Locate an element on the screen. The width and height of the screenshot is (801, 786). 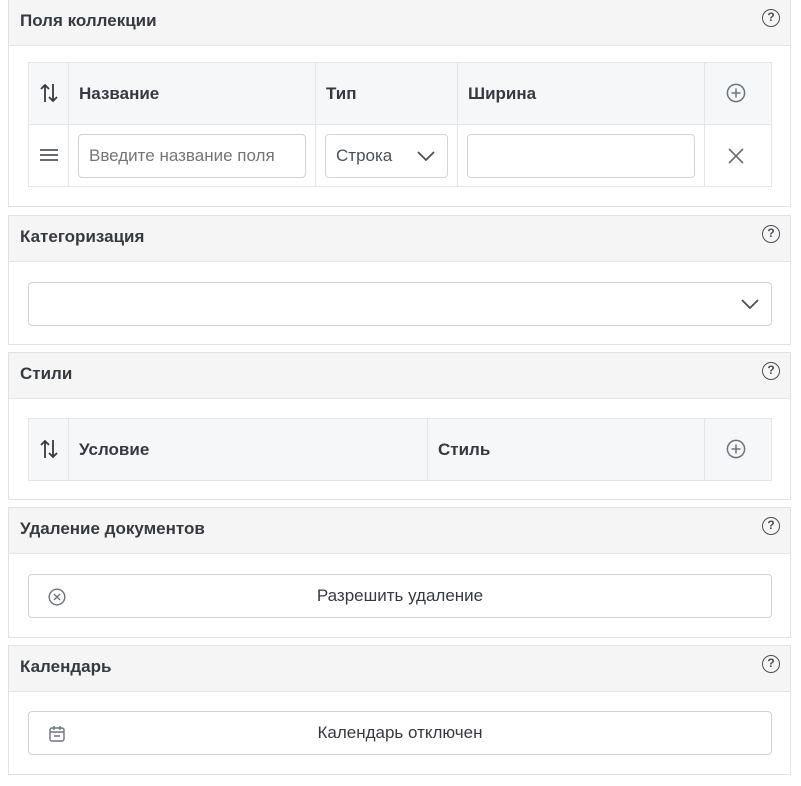
column-header-name: Название is located at coordinates (119, 93).